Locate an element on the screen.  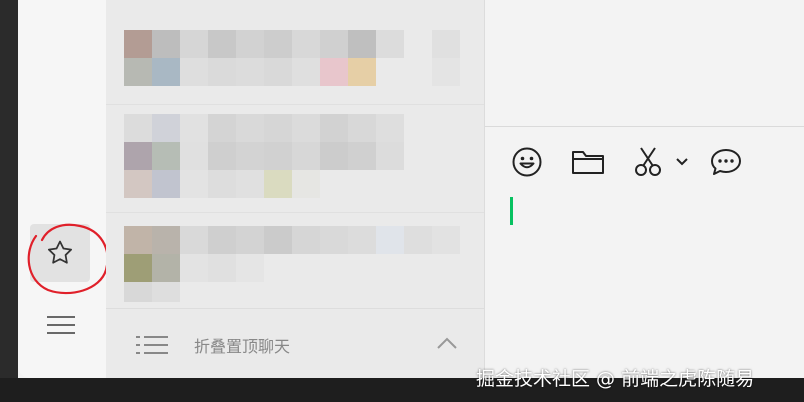
scissors-icon is located at coordinates (648, 161).